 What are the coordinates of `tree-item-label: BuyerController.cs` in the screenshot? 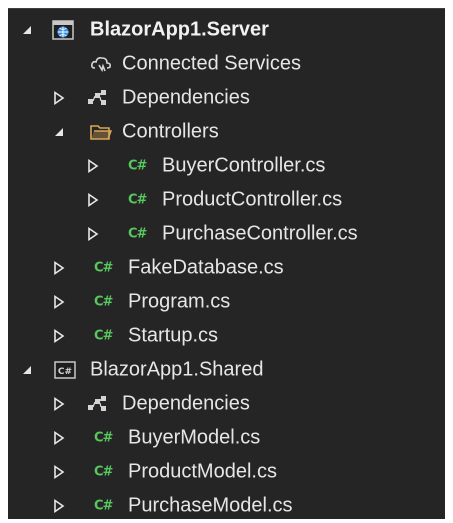 It's located at (244, 165).